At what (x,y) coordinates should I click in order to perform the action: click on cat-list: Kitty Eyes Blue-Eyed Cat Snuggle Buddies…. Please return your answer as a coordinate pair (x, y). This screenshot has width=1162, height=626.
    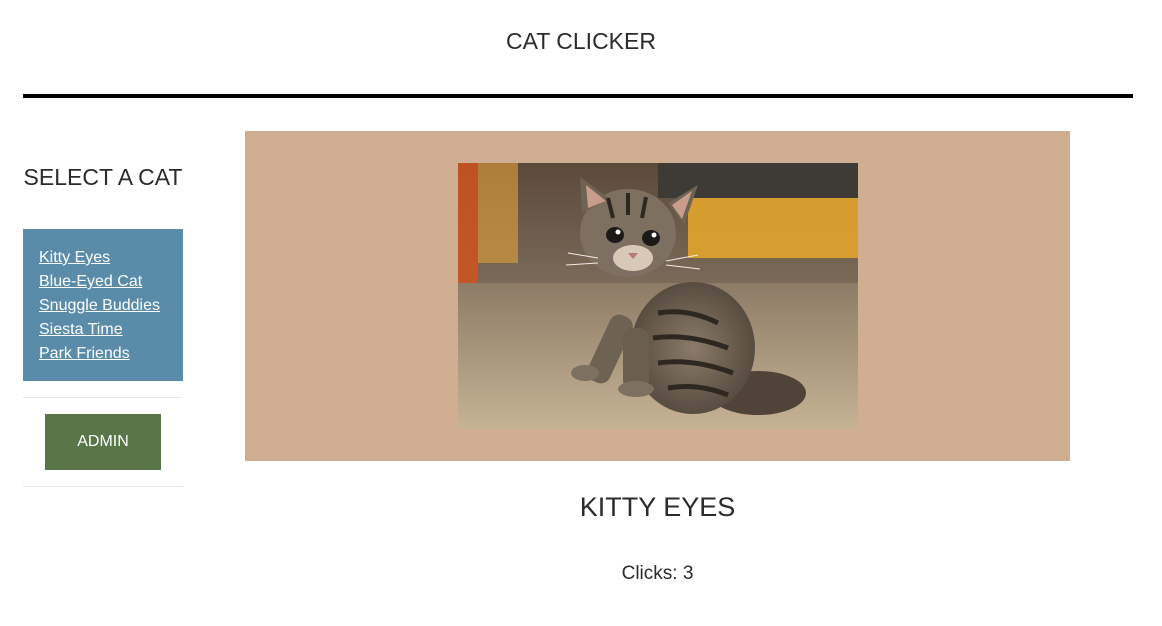
    Looking at the image, I should click on (103, 305).